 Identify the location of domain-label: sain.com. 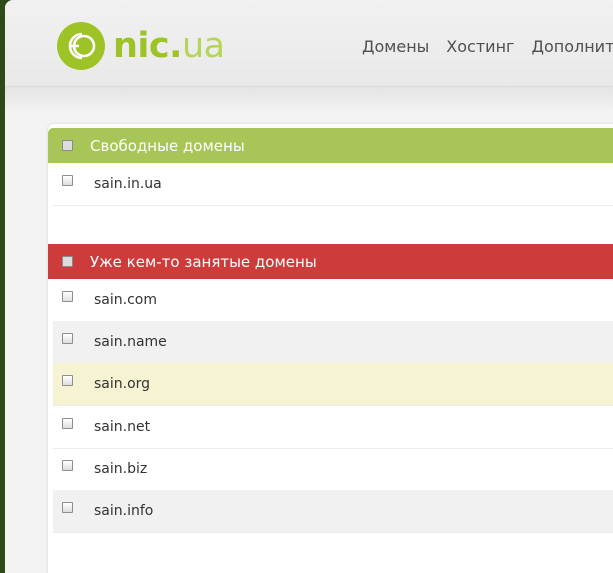
(125, 300).